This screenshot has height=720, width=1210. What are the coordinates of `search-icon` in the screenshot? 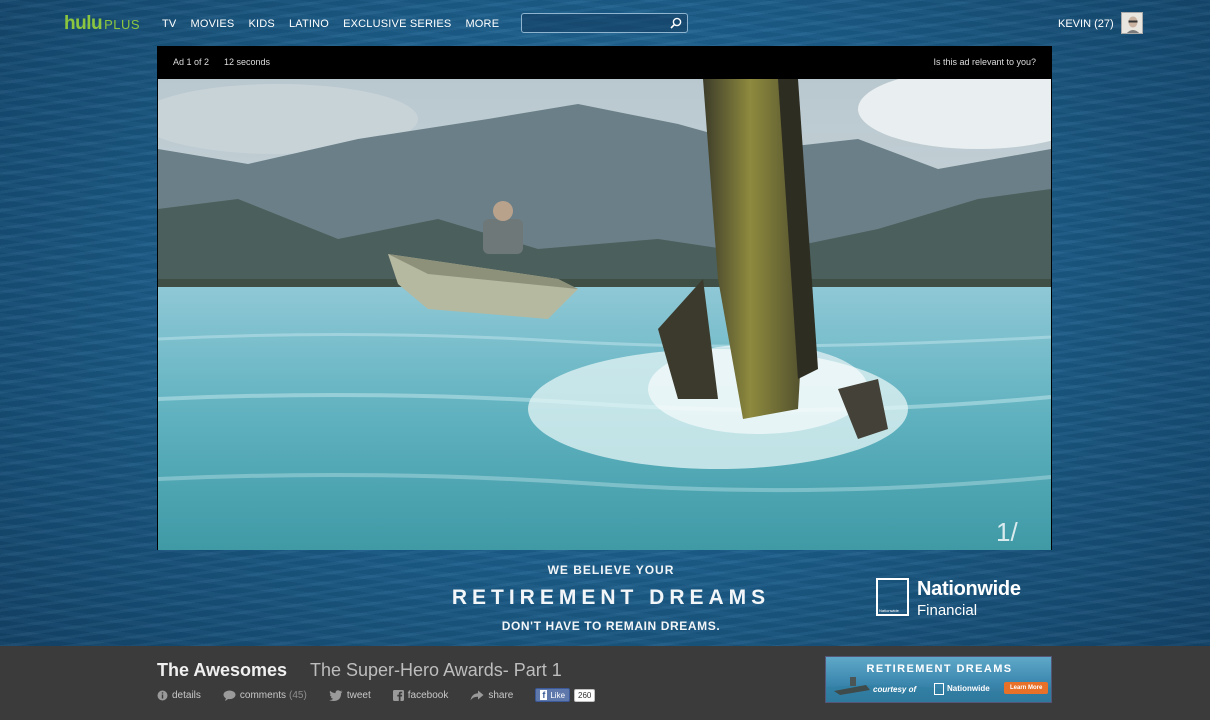 It's located at (676, 23).